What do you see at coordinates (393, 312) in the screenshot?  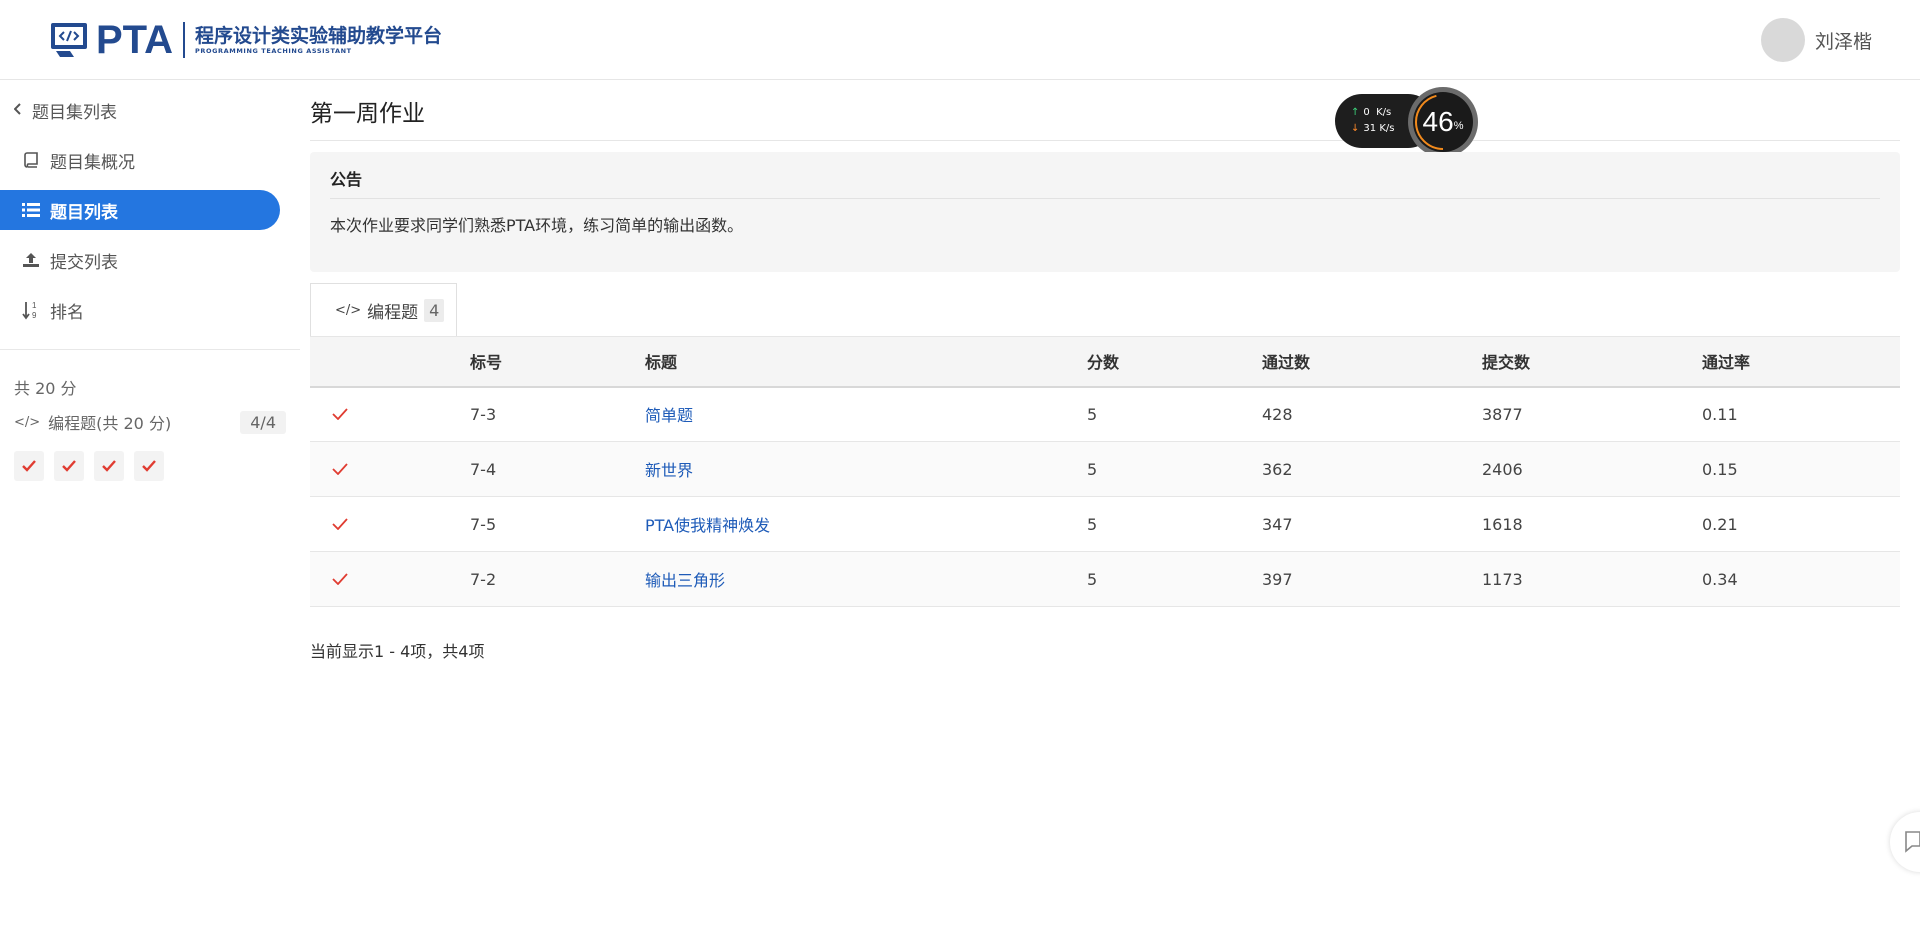 I see `tab-label: 编程题` at bounding box center [393, 312].